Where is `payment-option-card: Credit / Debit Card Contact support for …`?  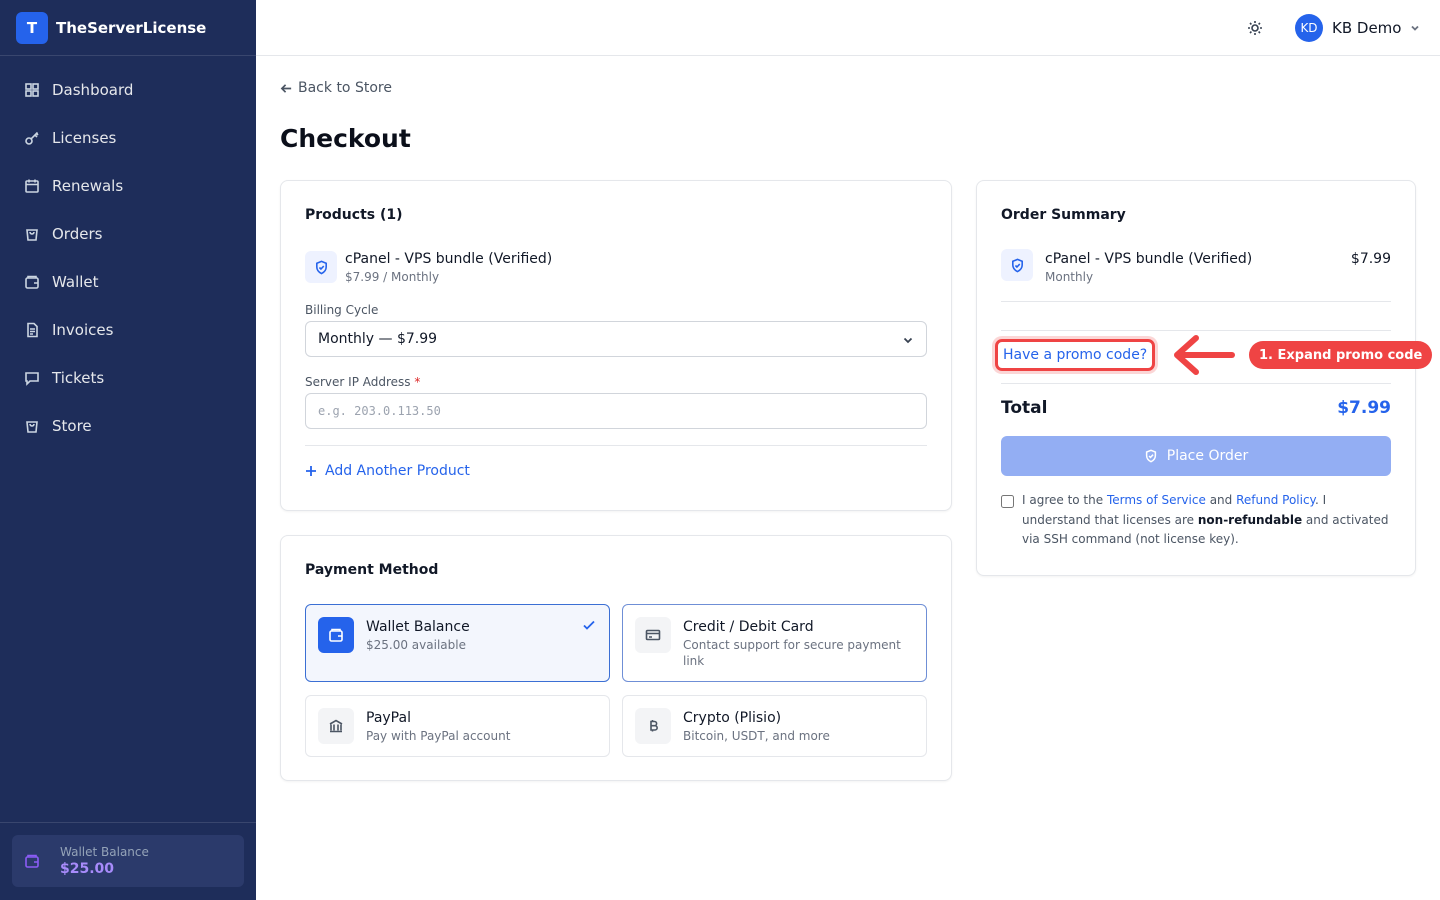 payment-option-card: Credit / Debit Card Contact support for … is located at coordinates (774, 643).